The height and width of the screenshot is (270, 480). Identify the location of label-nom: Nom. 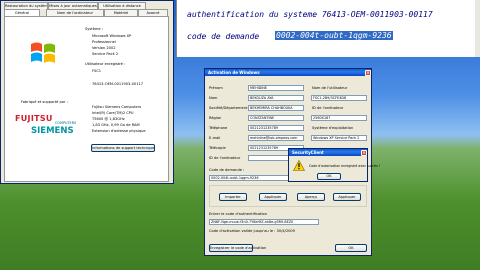
(213, 98).